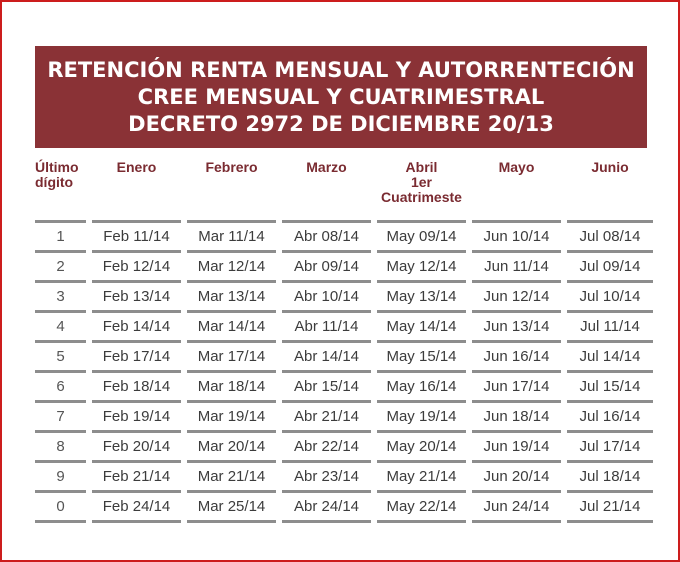 The height and width of the screenshot is (562, 680). I want to click on cell-marzo: Abr 10/14, so click(326, 298).